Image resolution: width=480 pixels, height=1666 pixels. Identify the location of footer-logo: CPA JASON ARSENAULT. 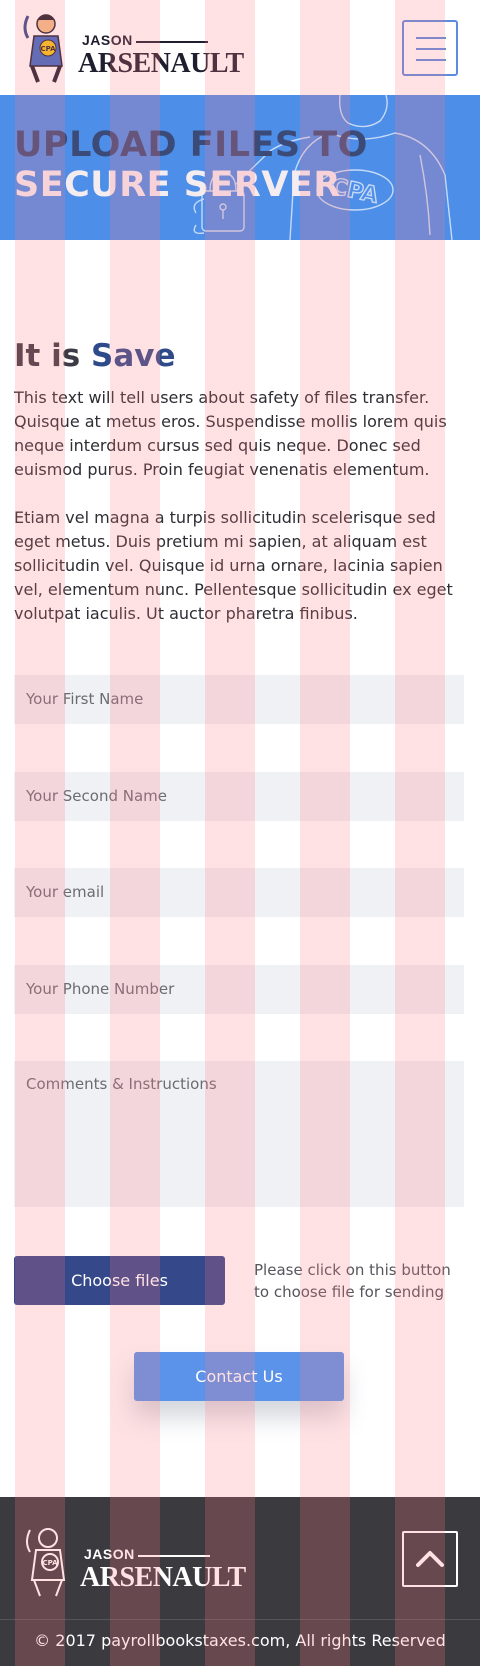
(133, 1560).